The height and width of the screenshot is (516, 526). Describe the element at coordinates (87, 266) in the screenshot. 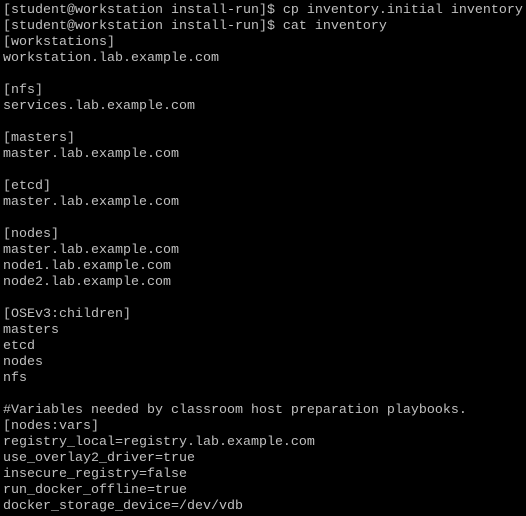

I see `terminal-line: node1.lab.example.com` at that location.